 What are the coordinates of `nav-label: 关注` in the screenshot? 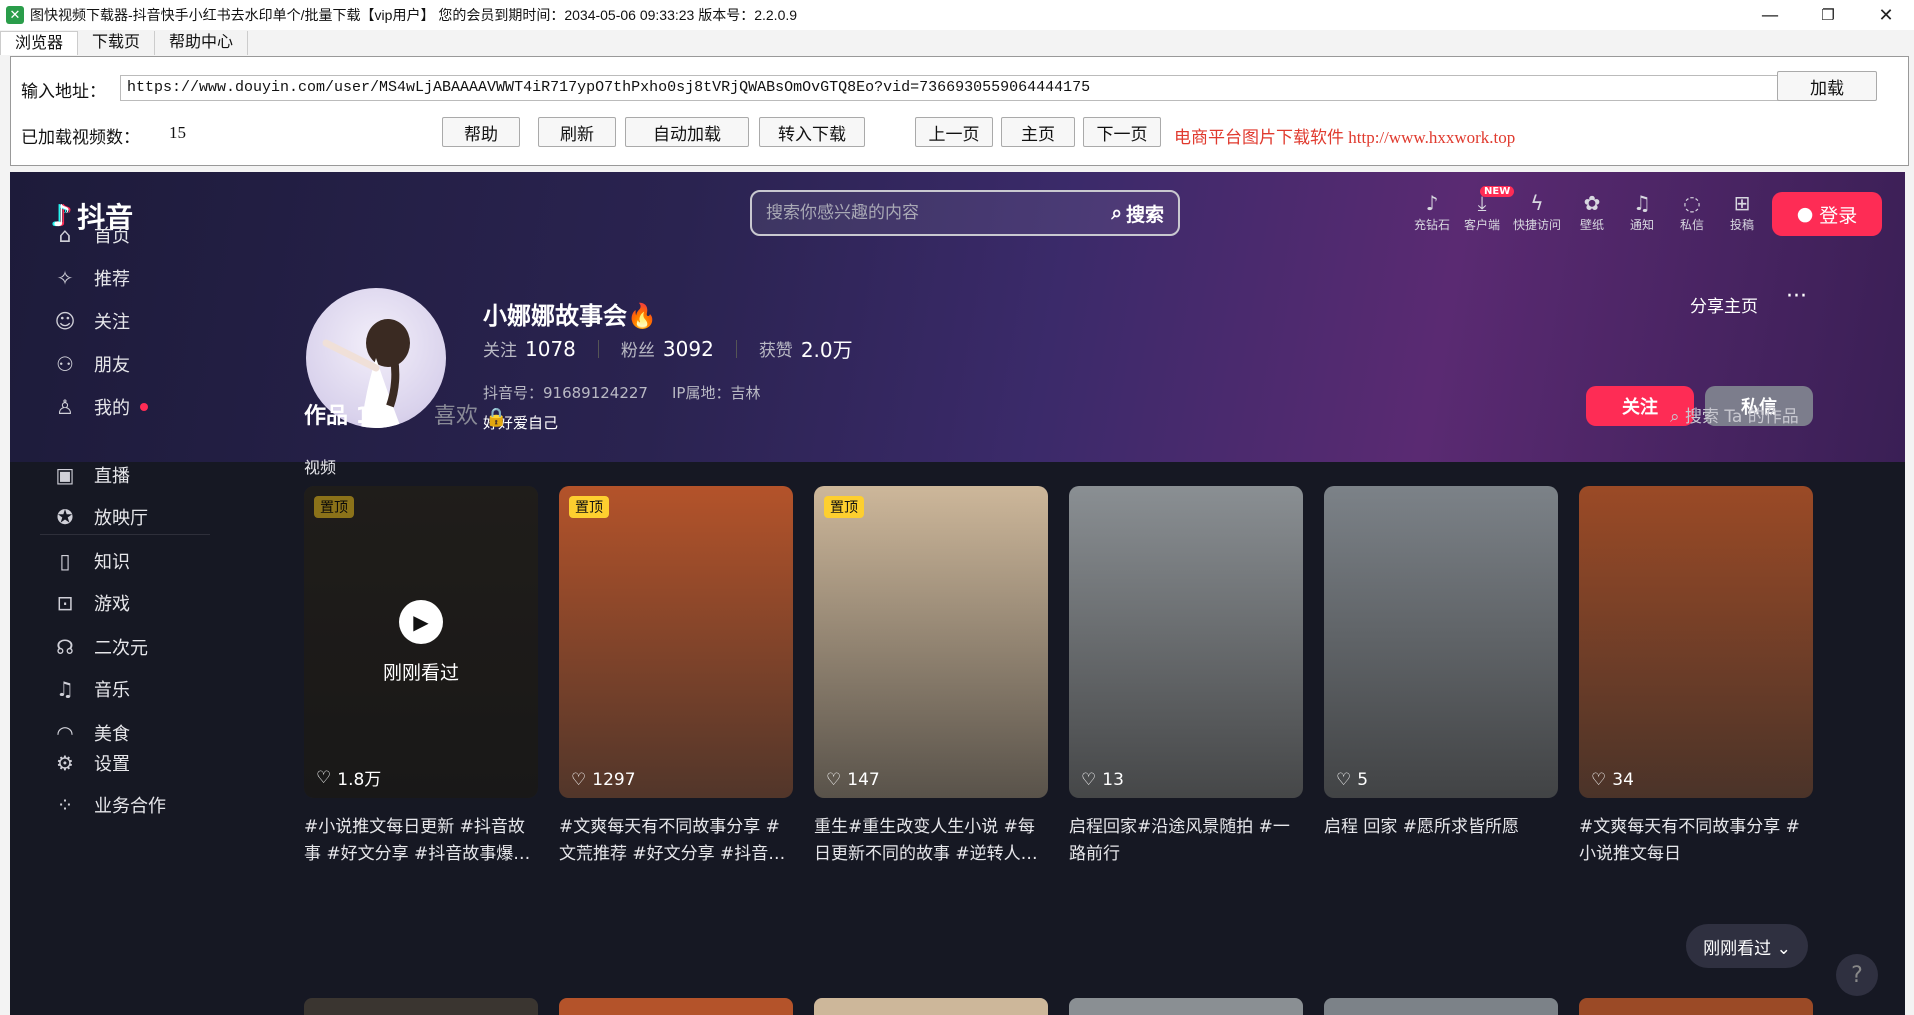 It's located at (112, 322).